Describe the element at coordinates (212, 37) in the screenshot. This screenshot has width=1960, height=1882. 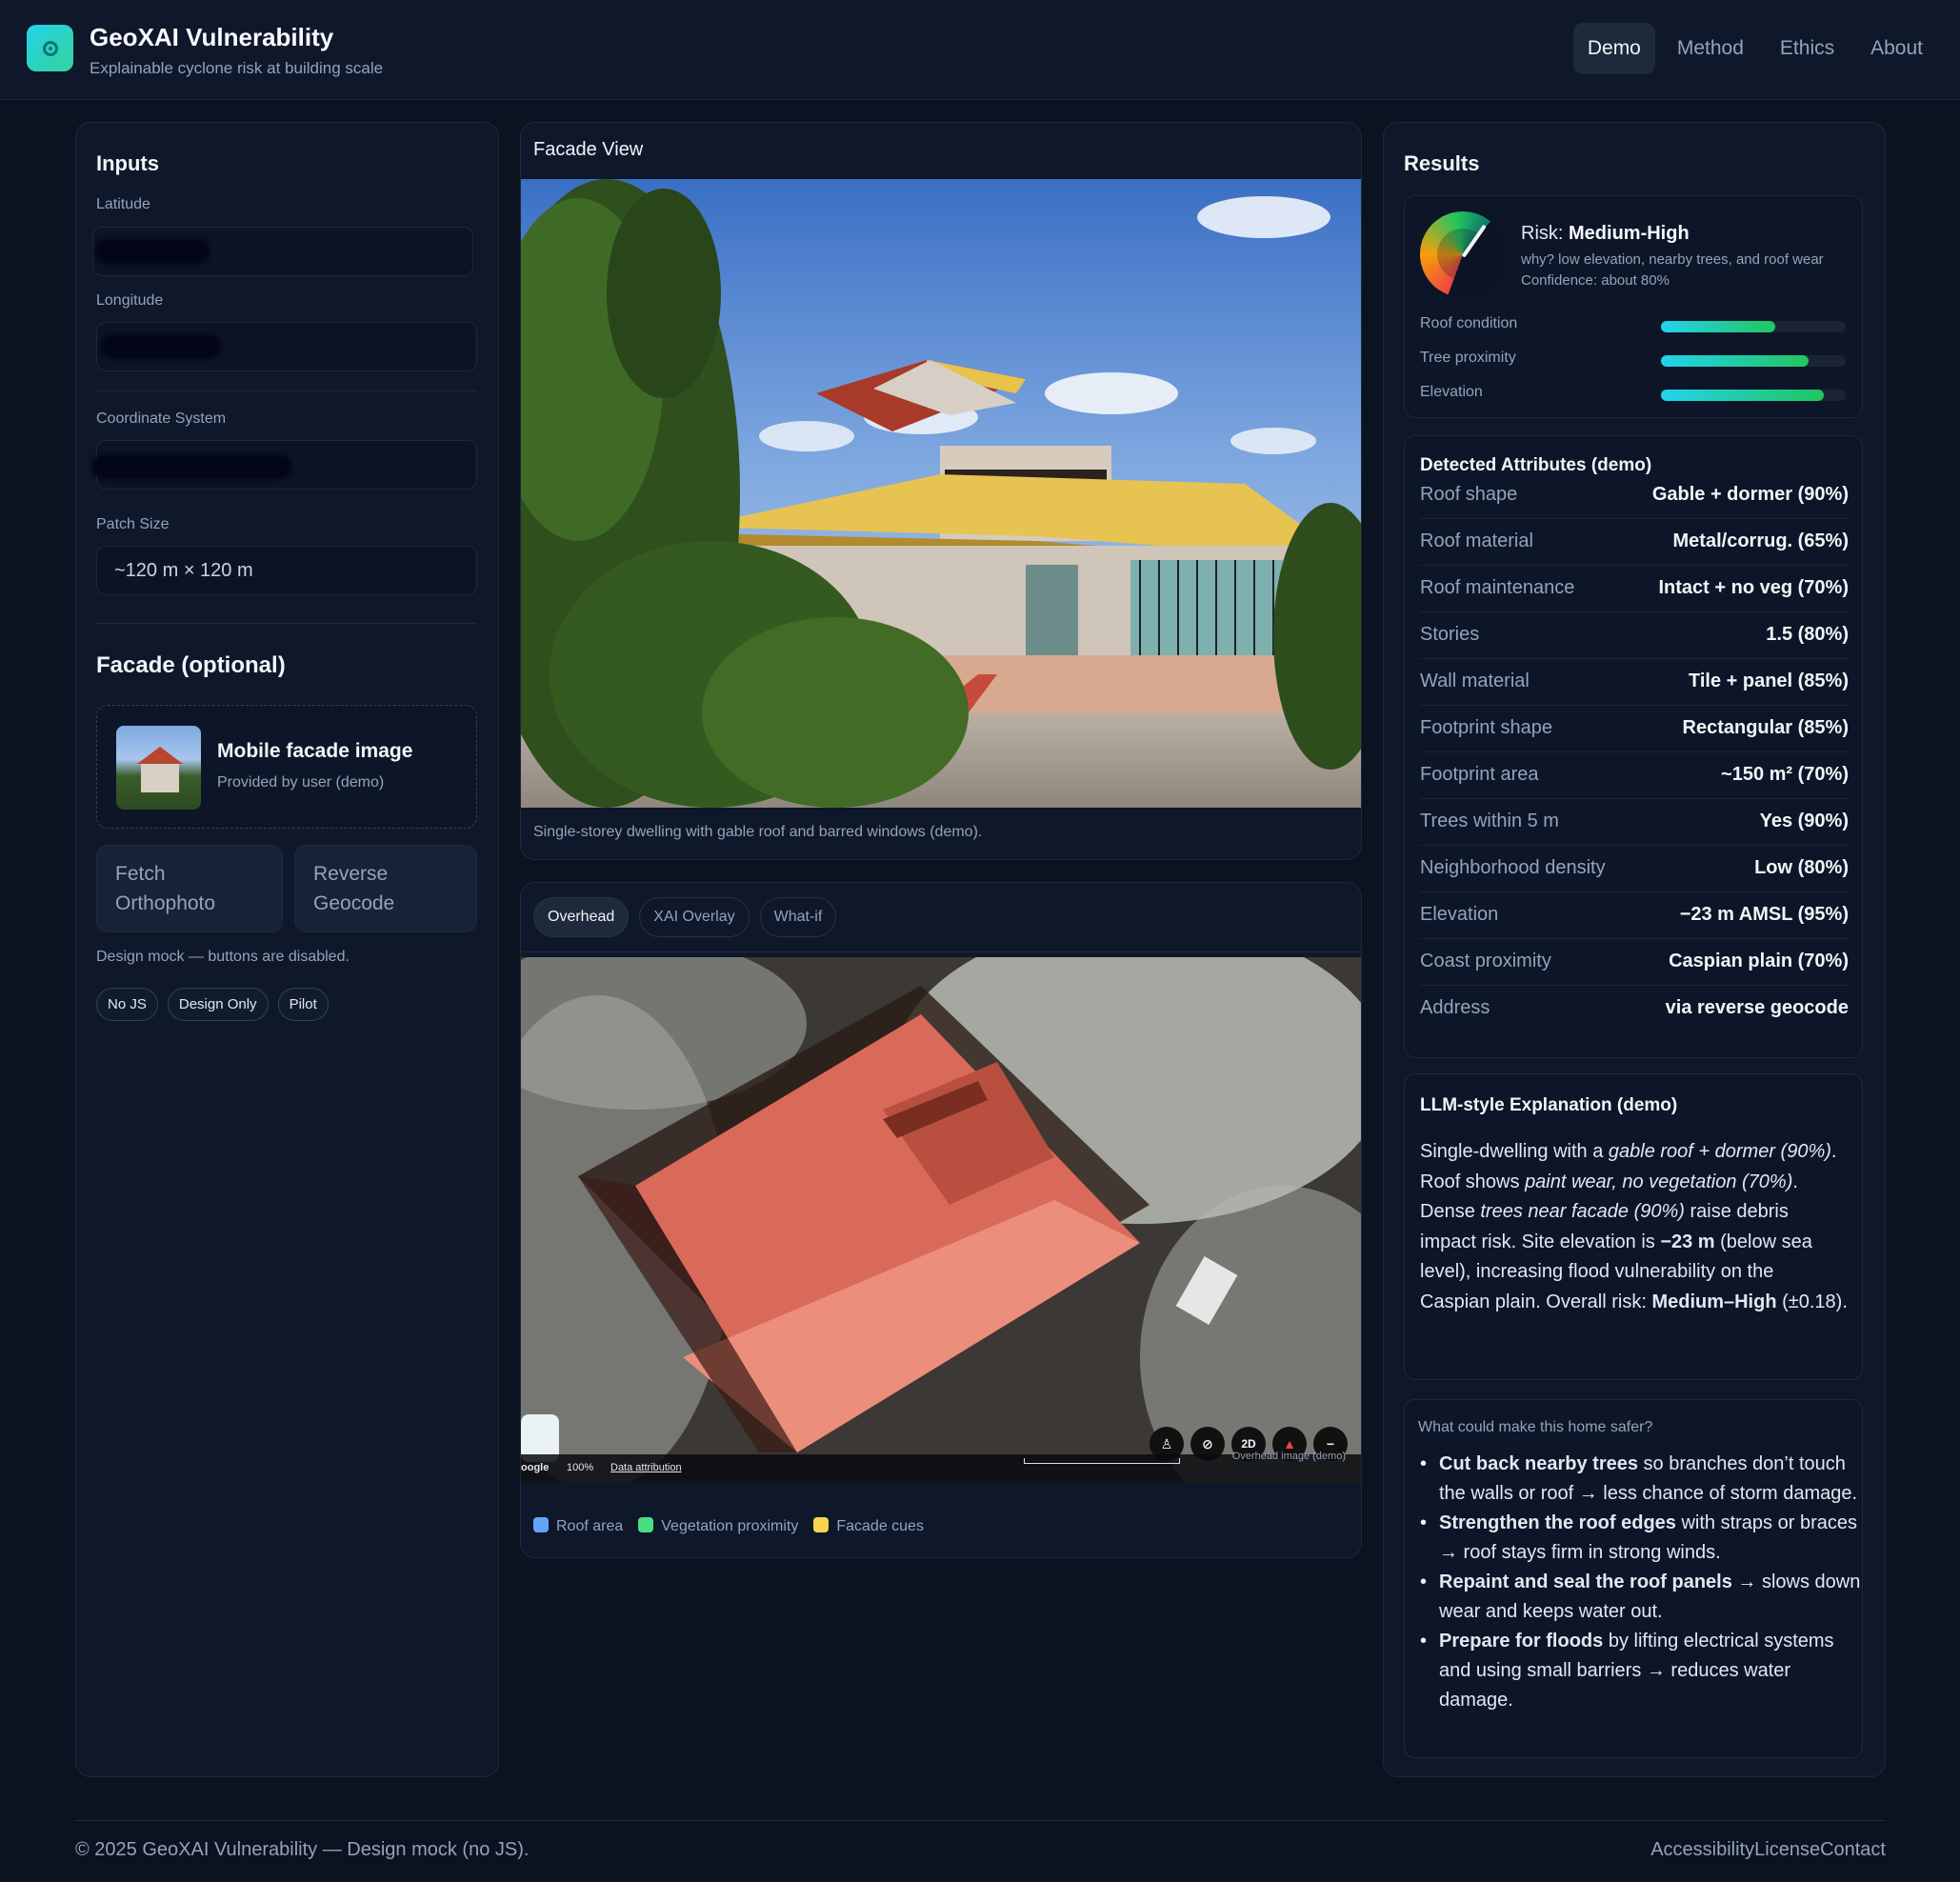
I see `app-title: GeoXAI Vulnerability` at that location.